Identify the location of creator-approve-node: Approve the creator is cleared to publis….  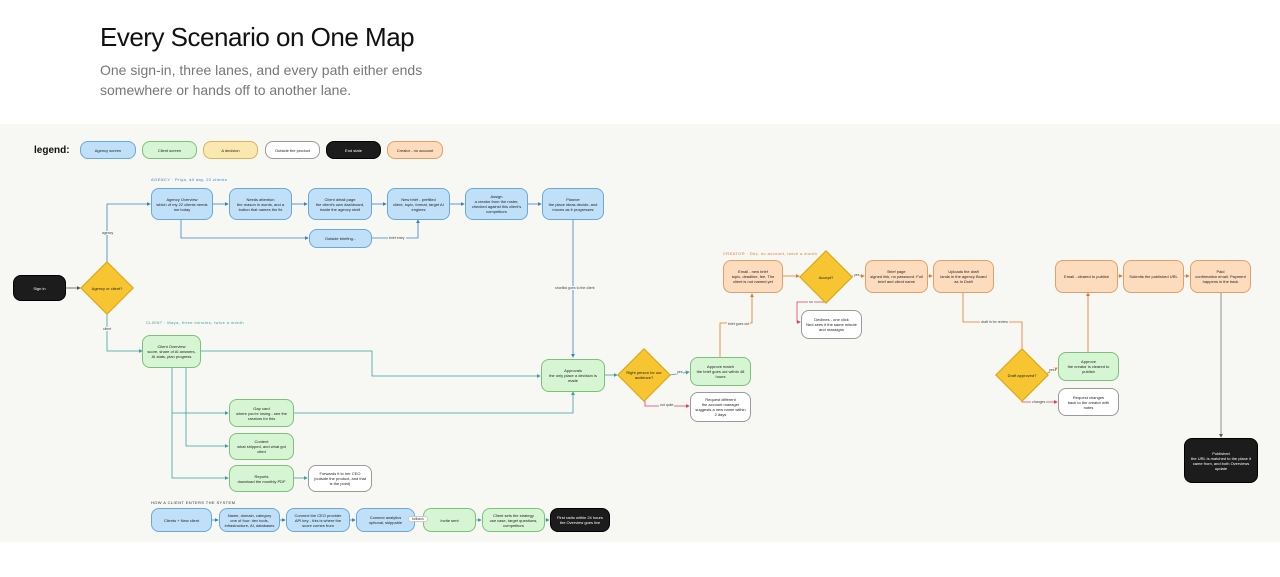
(1088, 366).